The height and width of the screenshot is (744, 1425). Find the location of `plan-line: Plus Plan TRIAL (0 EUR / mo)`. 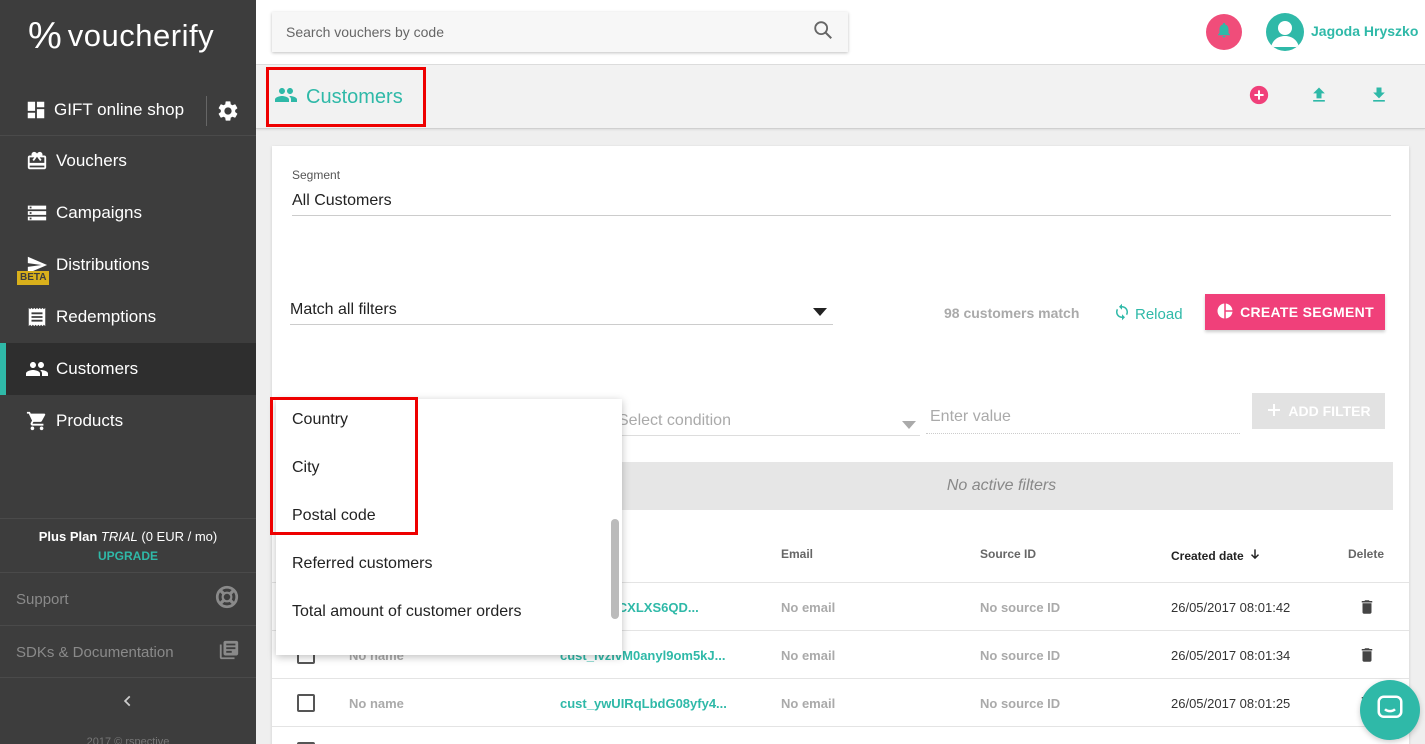

plan-line: Plus Plan TRIAL (0 EUR / mo) is located at coordinates (128, 536).